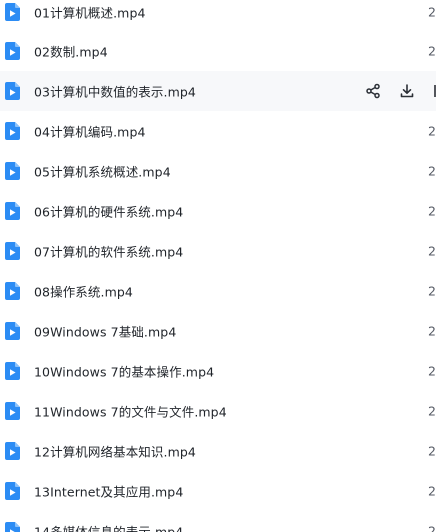 This screenshot has height=532, width=436. What do you see at coordinates (218, 451) in the screenshot?
I see `file-row: 12计算机网络基本知识.mp4 2` at bounding box center [218, 451].